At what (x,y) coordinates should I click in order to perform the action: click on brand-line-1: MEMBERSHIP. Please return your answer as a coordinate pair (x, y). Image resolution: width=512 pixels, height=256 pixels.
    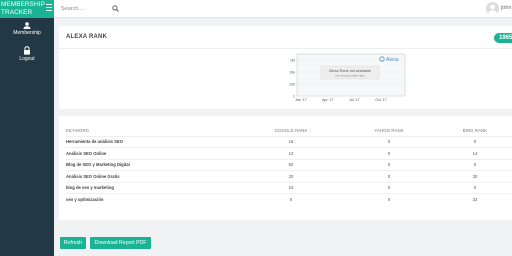
    Looking at the image, I should click on (23, 4).